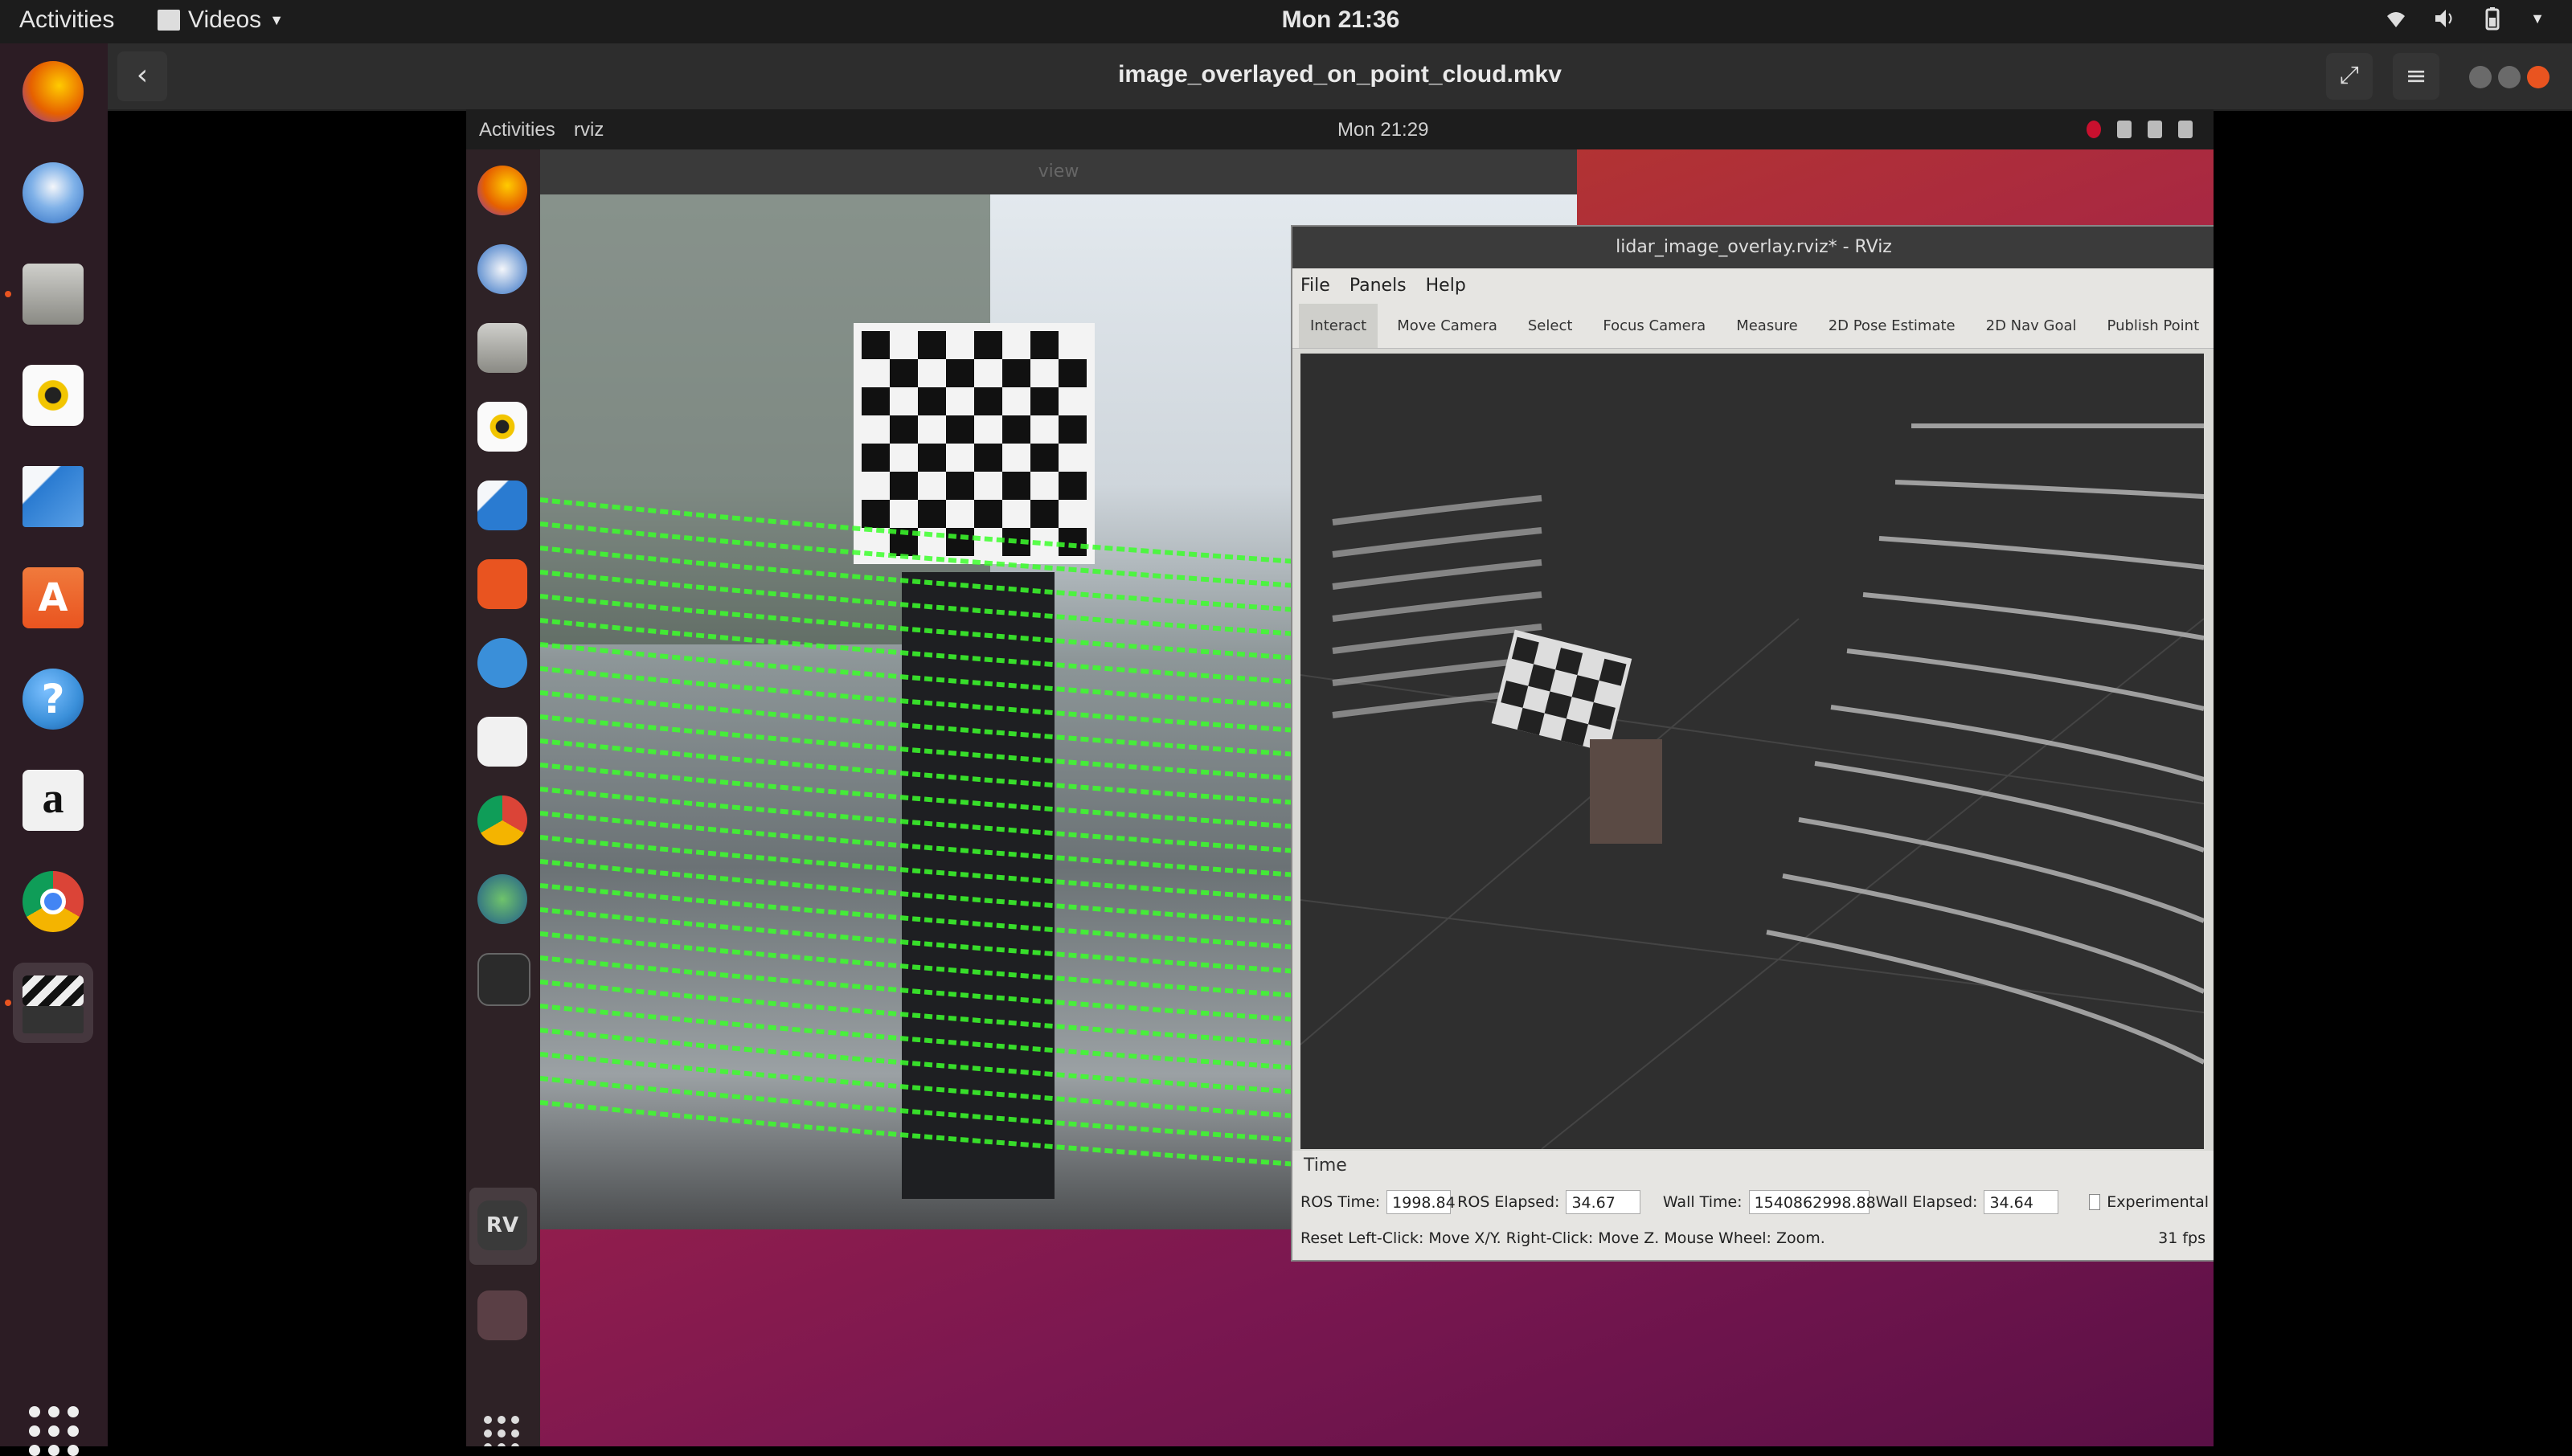 The height and width of the screenshot is (1456, 2572). What do you see at coordinates (2031, 326) in the screenshot?
I see `tool-2d-nav-goal: 2D Nav Goal` at bounding box center [2031, 326].